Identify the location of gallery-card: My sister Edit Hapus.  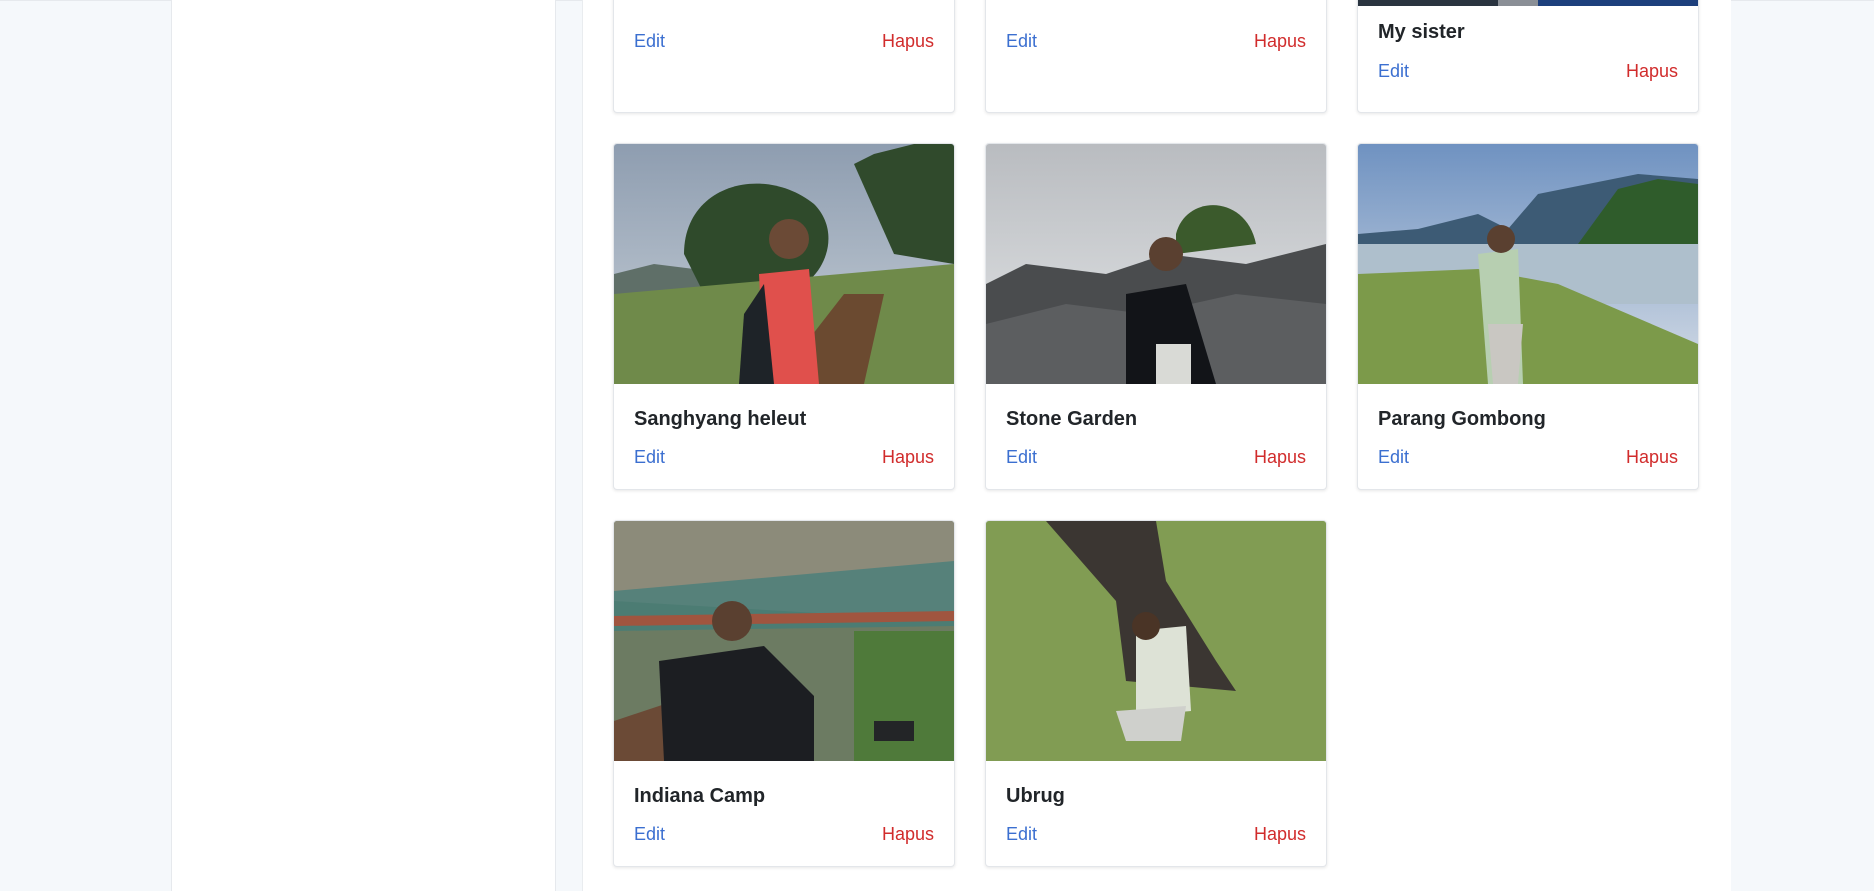
(1528, 56).